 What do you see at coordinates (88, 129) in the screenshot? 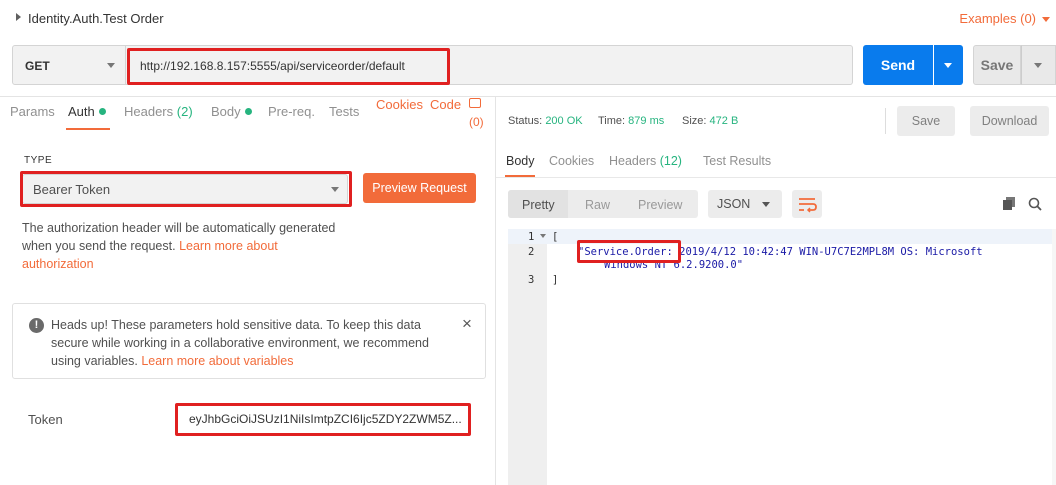
I see `active-tab-indicator` at bounding box center [88, 129].